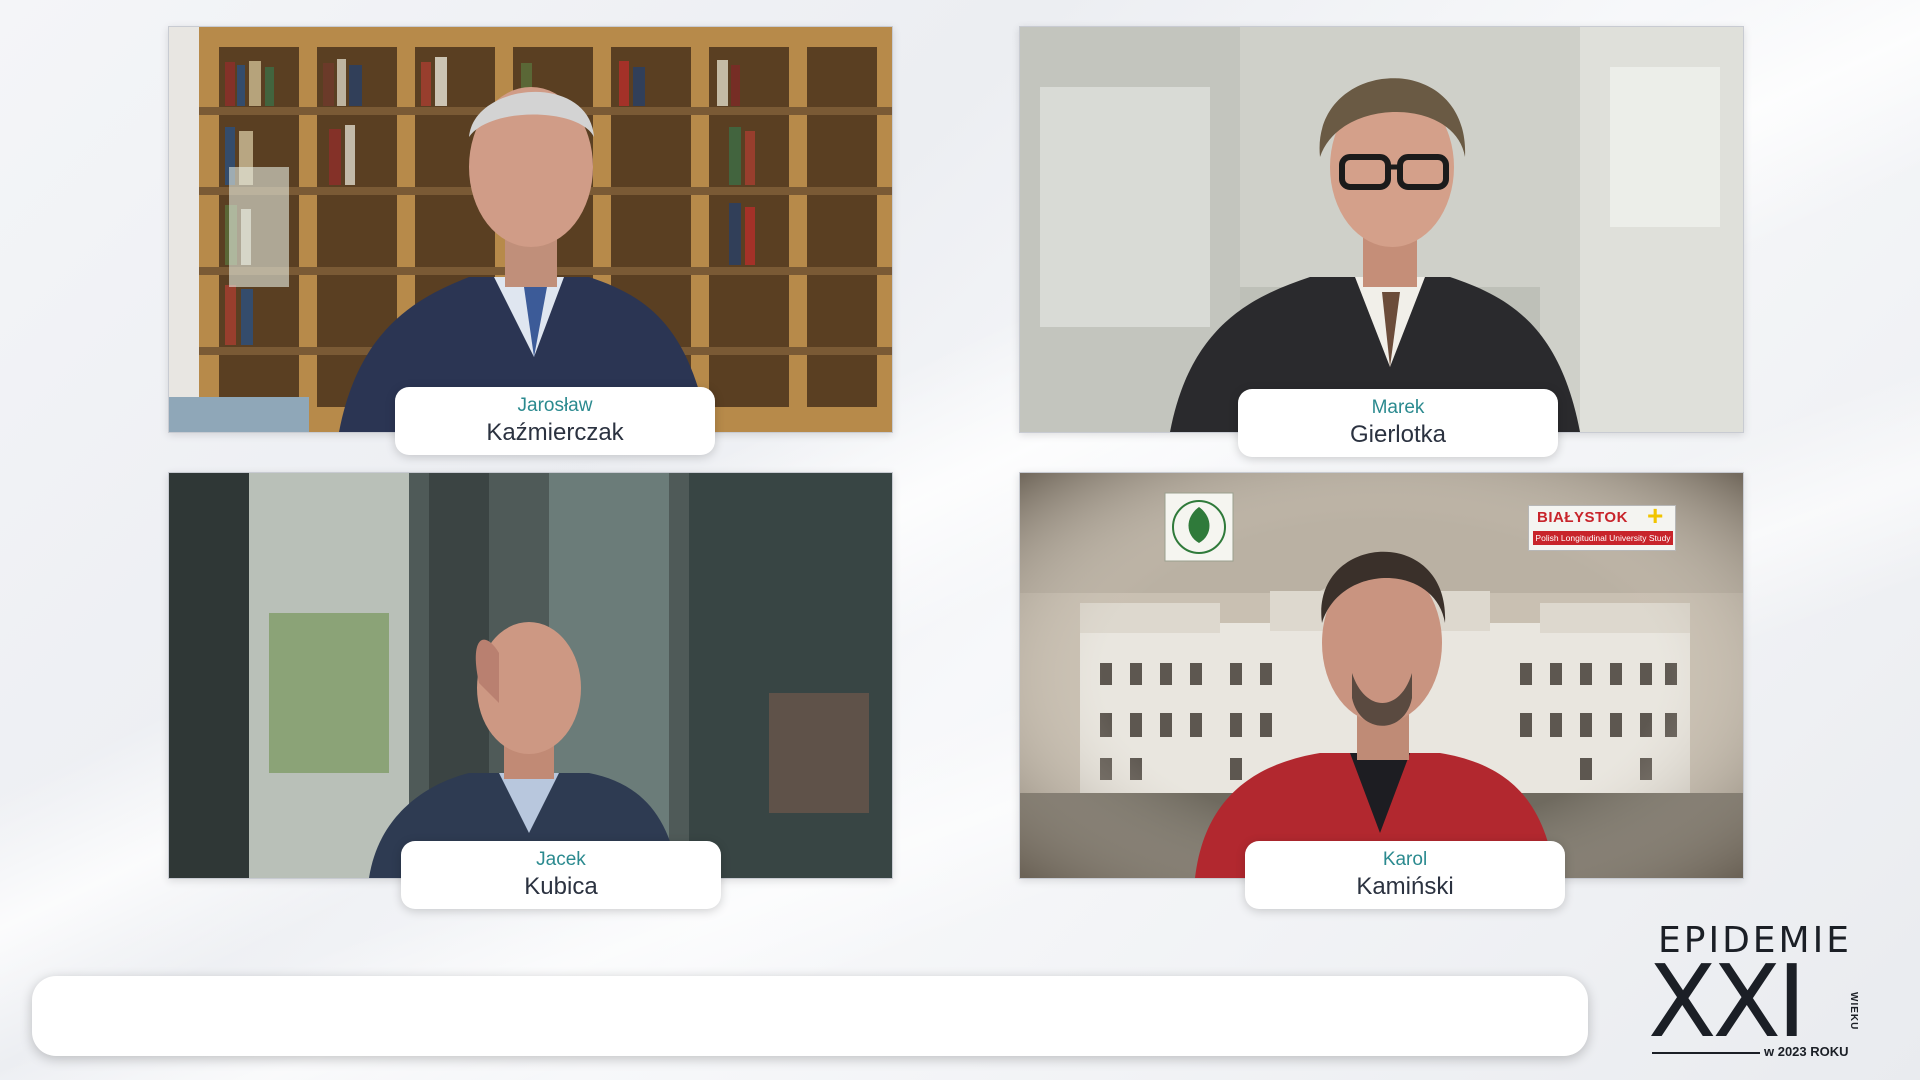  What do you see at coordinates (1655, 515) in the screenshot?
I see `plus-icon: +` at bounding box center [1655, 515].